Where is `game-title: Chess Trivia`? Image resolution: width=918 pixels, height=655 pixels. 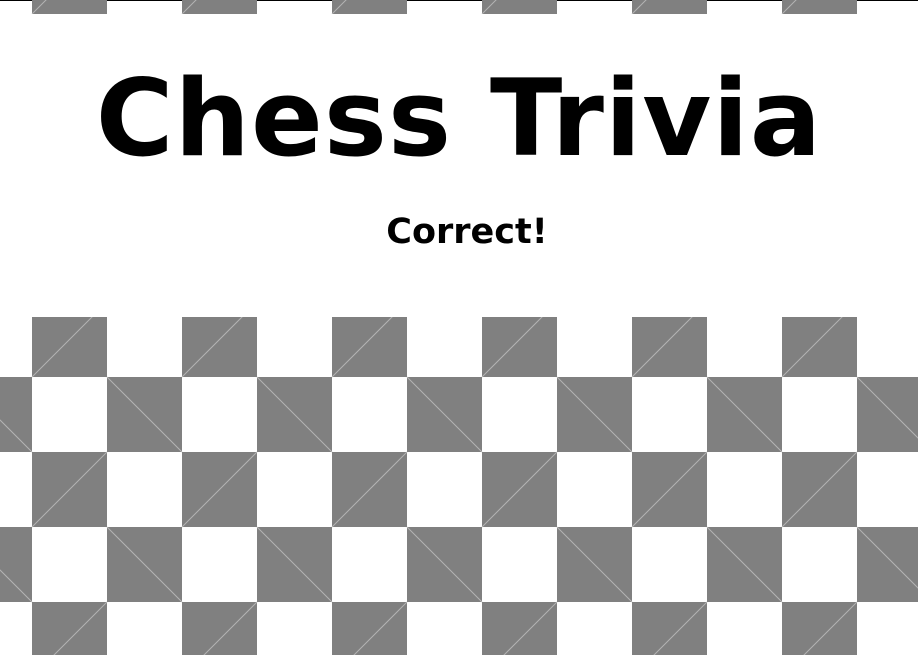 game-title: Chess Trivia is located at coordinates (459, 118).